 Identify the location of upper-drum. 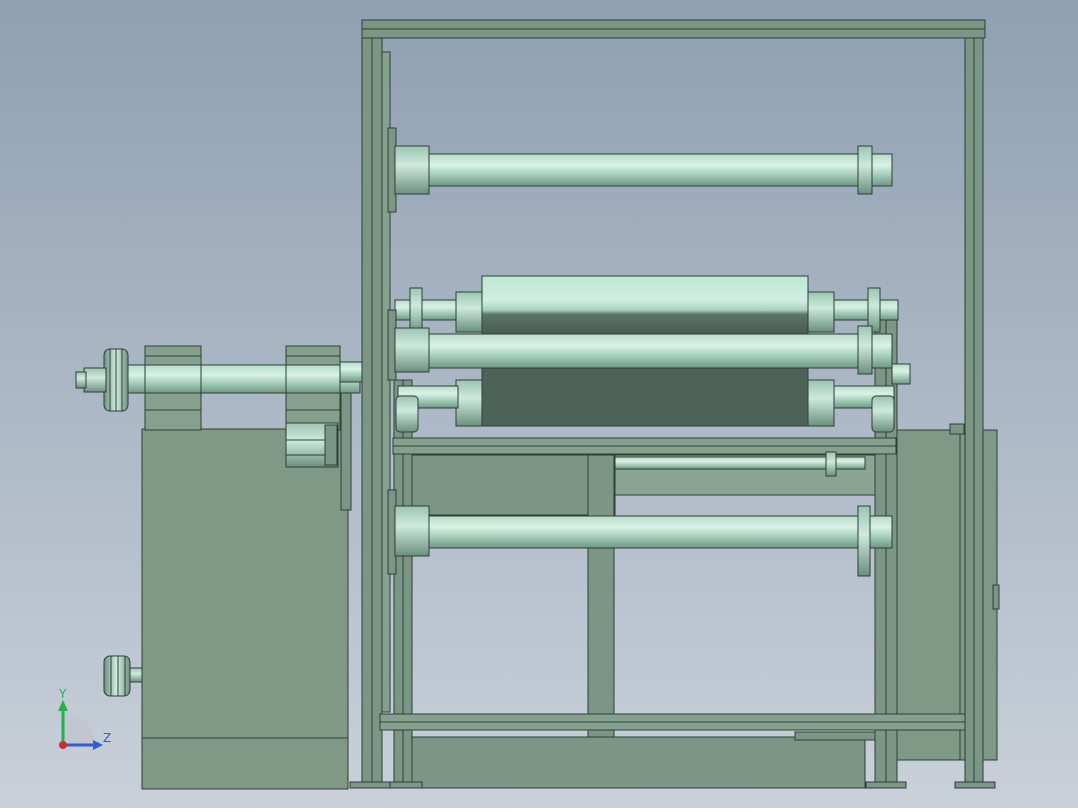
(645, 307).